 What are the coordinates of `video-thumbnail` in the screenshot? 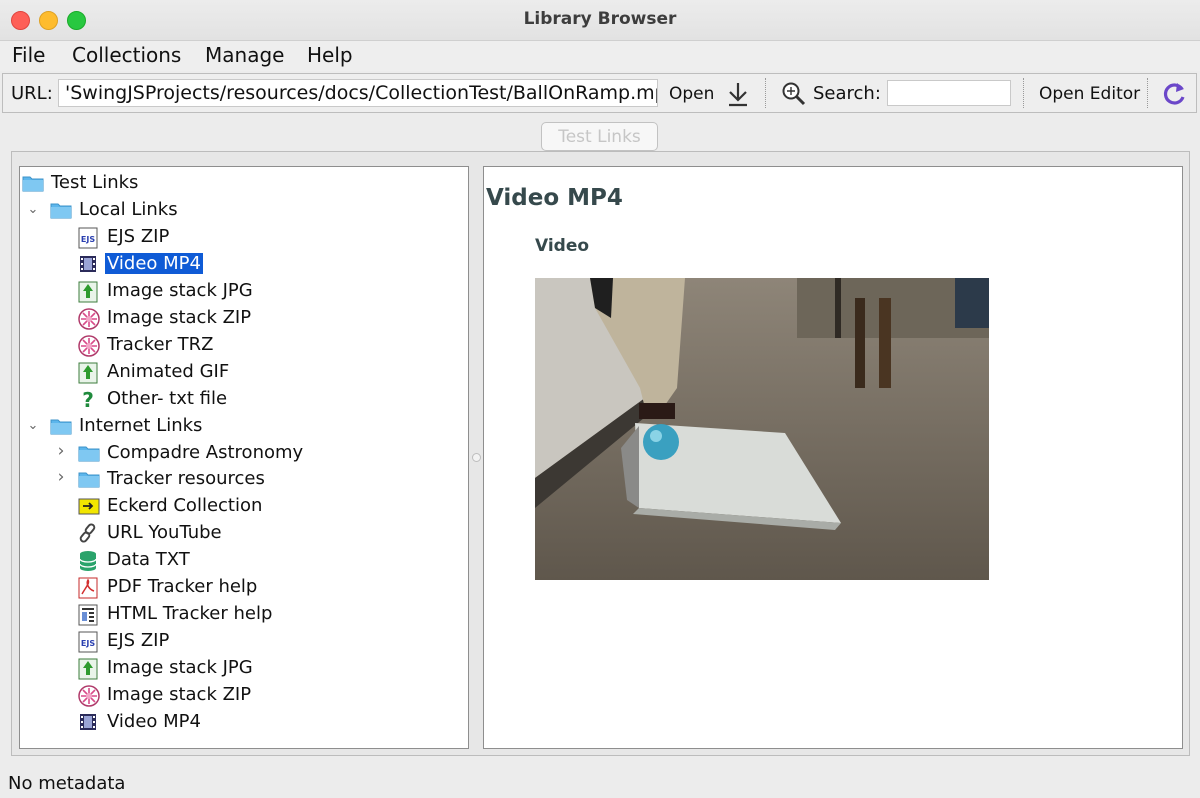 It's located at (762, 429).